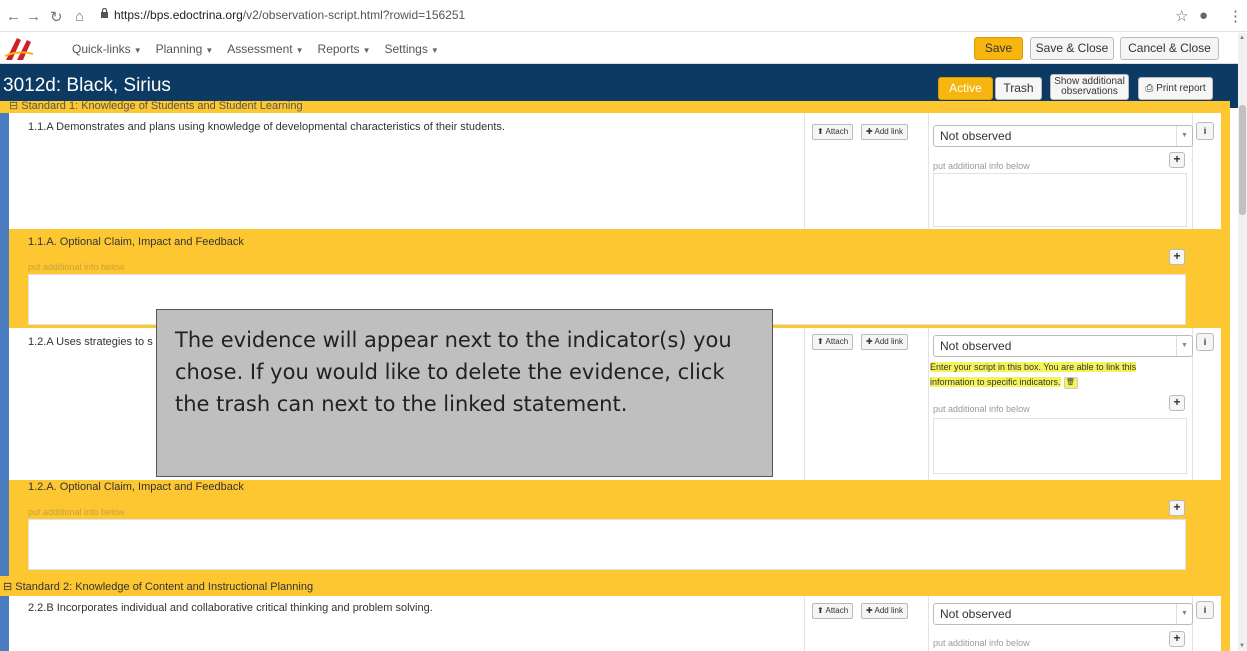 This screenshot has height=651, width=1247. I want to click on scroll-down-icon: ▼, so click(1242, 646).